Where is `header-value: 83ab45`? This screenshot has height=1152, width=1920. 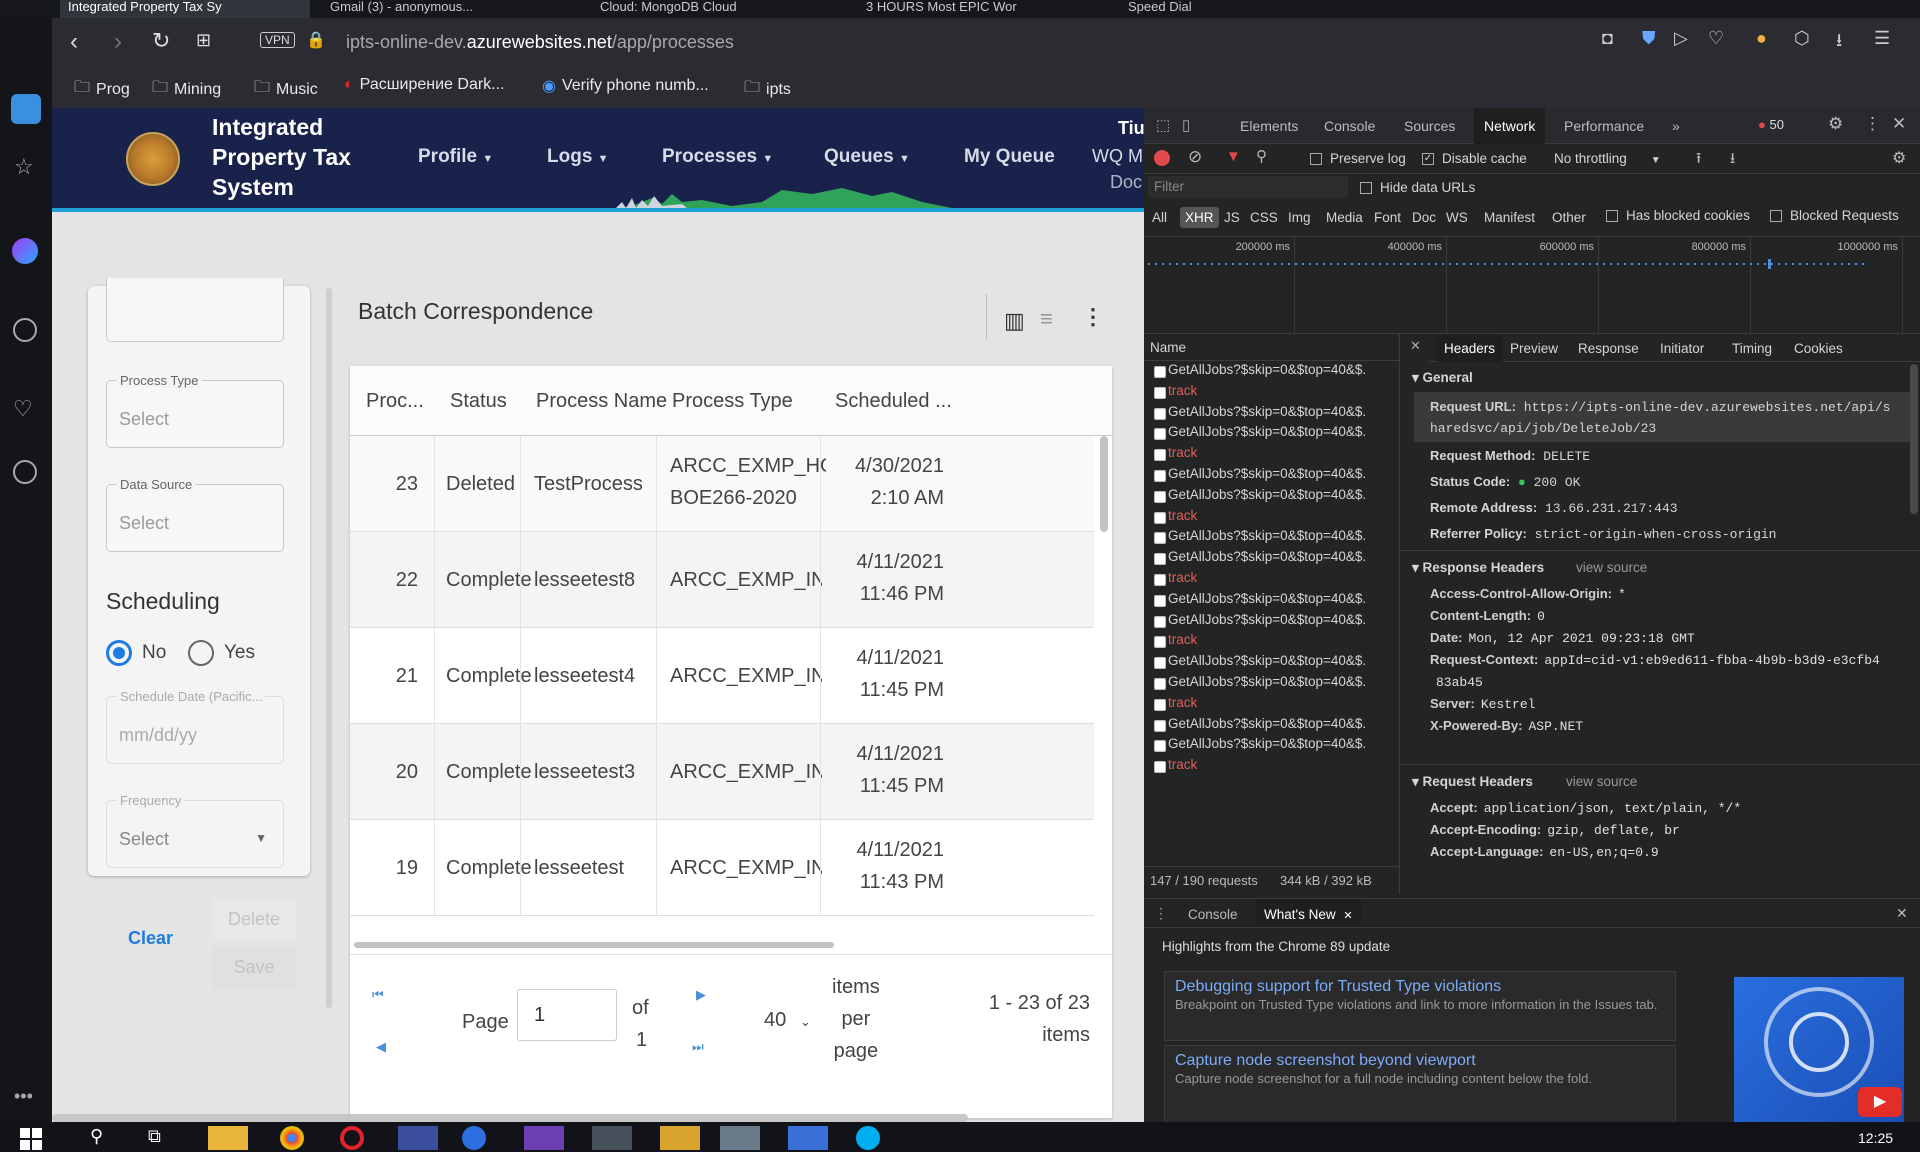
header-value: 83ab45 is located at coordinates (1459, 682).